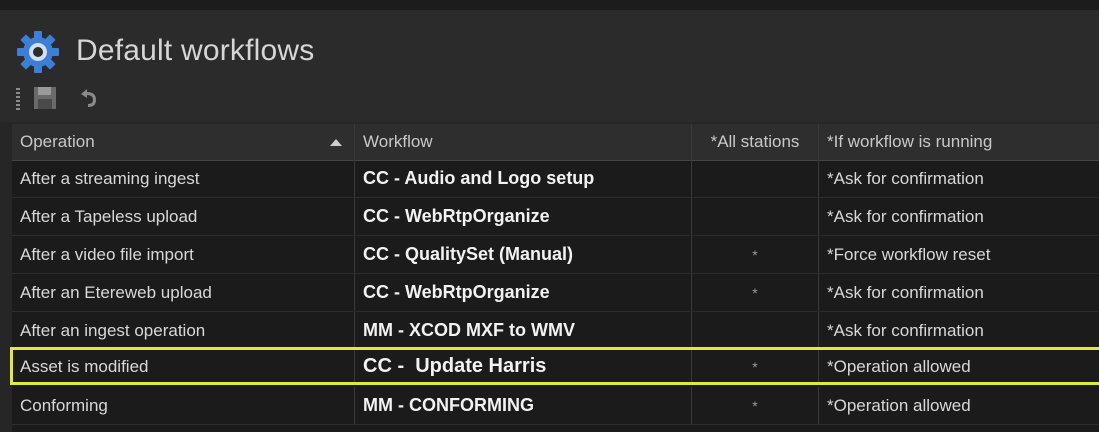  I want to click on workflow-cell: MM - XCOD MXF to WMV, so click(523, 330).